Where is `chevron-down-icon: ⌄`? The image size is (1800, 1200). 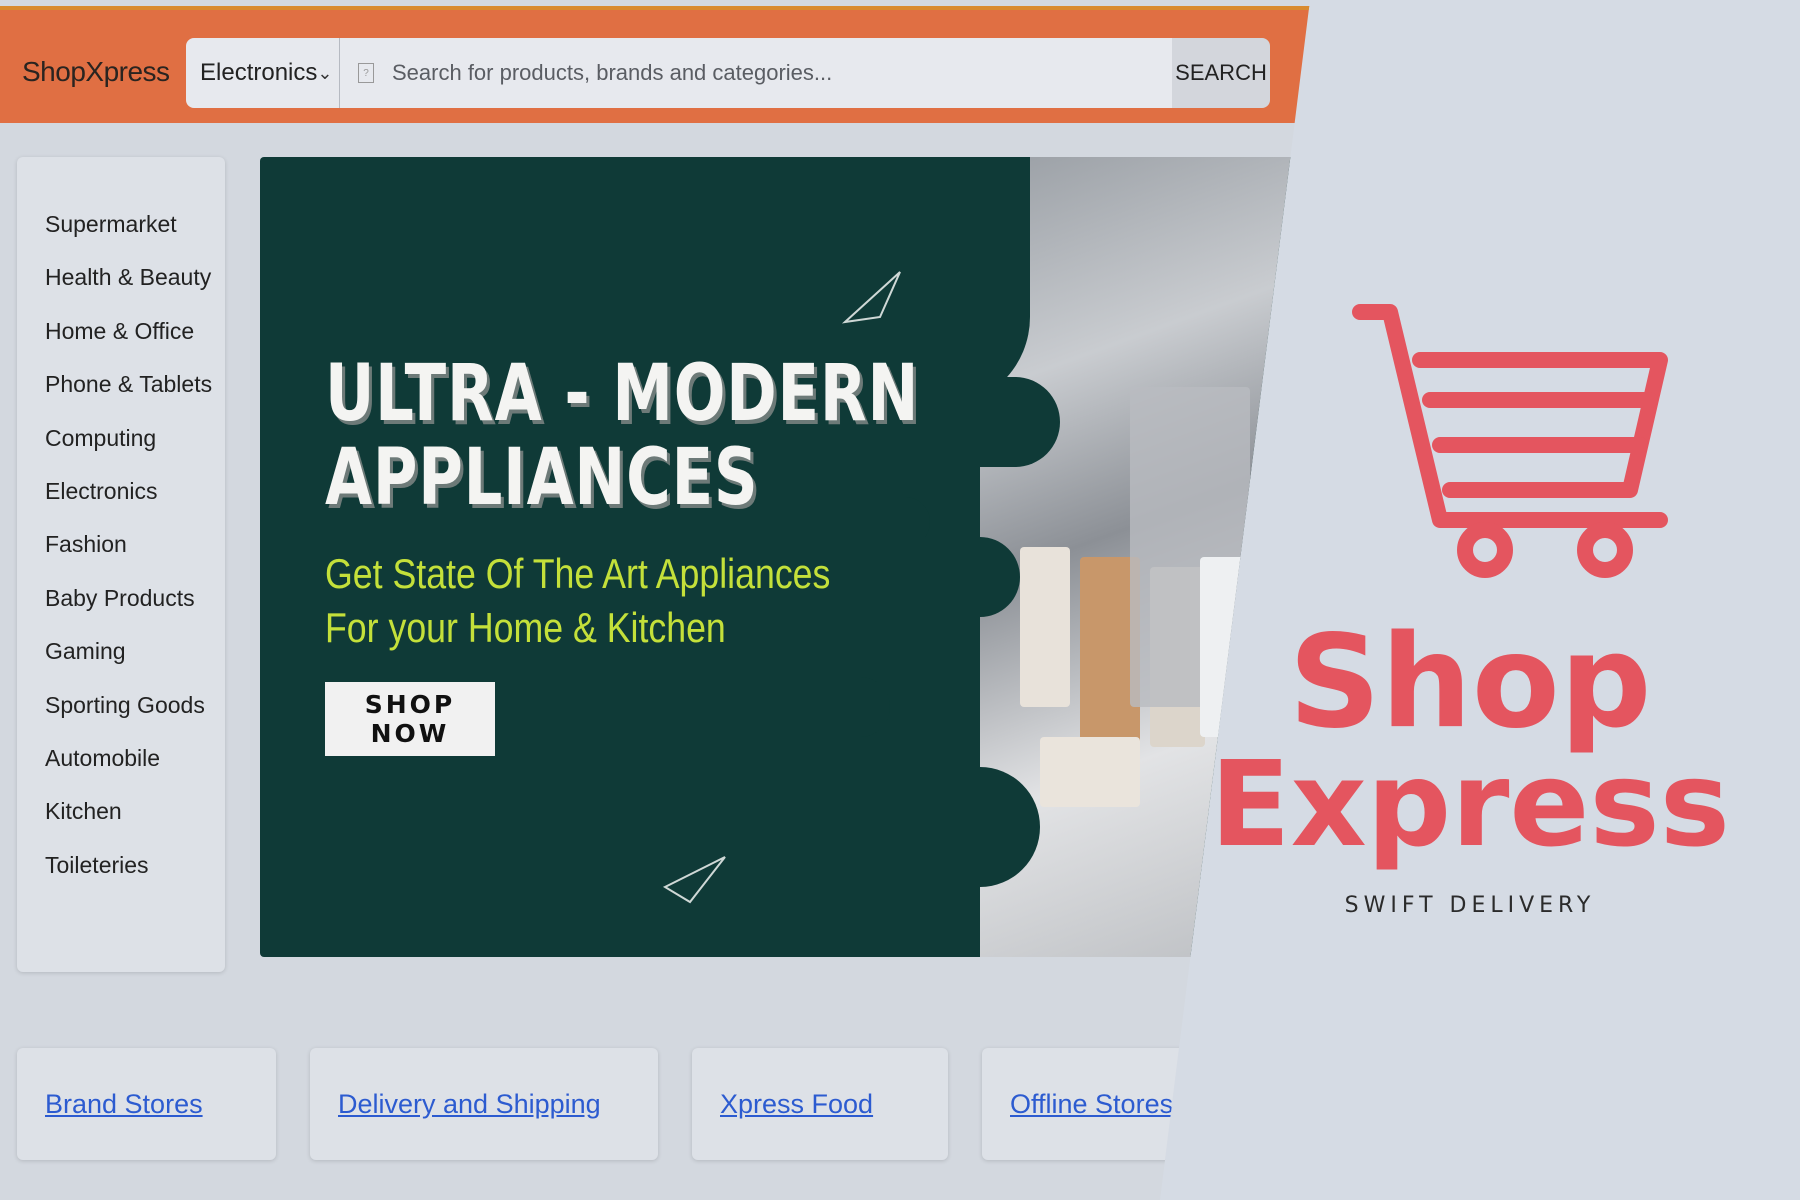
chevron-down-icon: ⌄ is located at coordinates (325, 72).